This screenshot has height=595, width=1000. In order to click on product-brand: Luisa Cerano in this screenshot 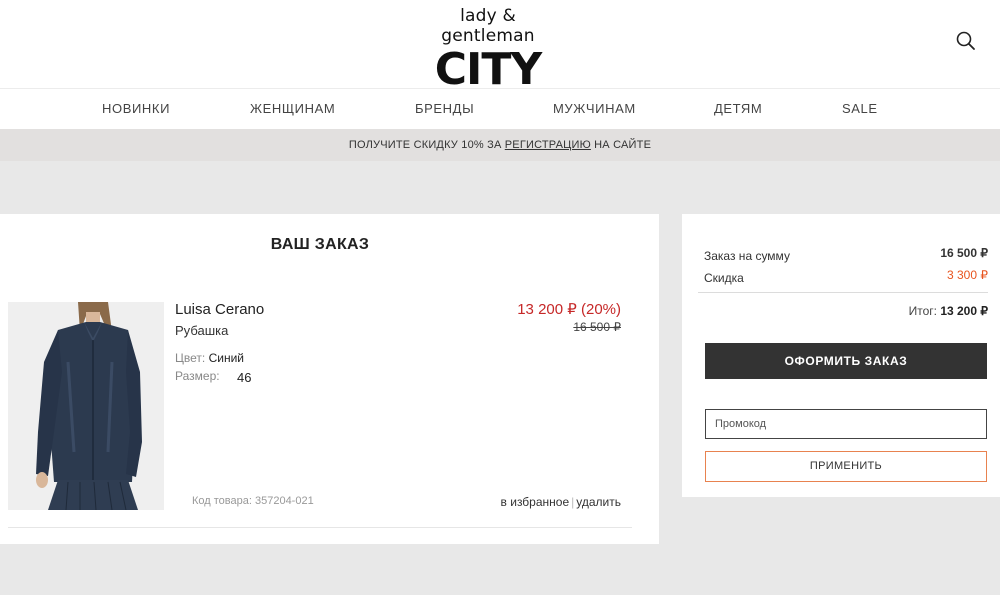, I will do `click(219, 309)`.